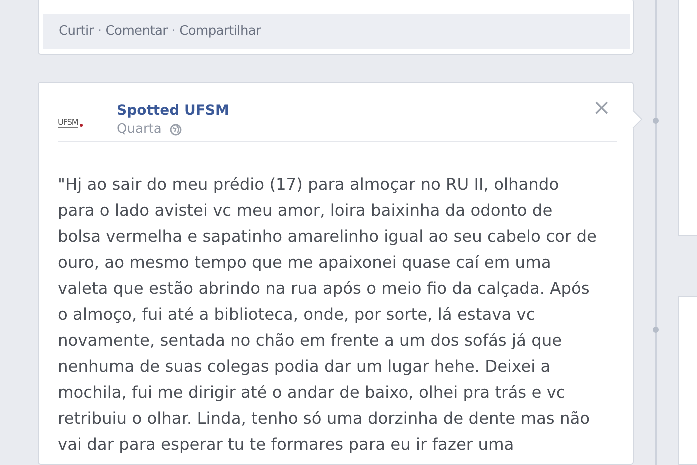 This screenshot has width=697, height=465. What do you see at coordinates (137, 31) in the screenshot?
I see `action-link: Comentar` at bounding box center [137, 31].